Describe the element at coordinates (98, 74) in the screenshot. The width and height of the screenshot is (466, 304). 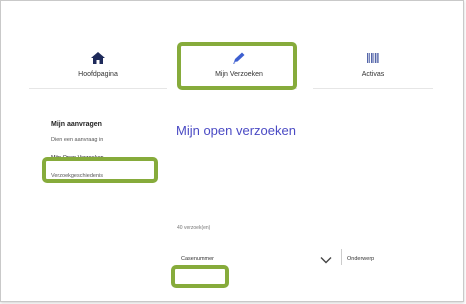
I see `nav-home-label: Hoofdpagina` at that location.